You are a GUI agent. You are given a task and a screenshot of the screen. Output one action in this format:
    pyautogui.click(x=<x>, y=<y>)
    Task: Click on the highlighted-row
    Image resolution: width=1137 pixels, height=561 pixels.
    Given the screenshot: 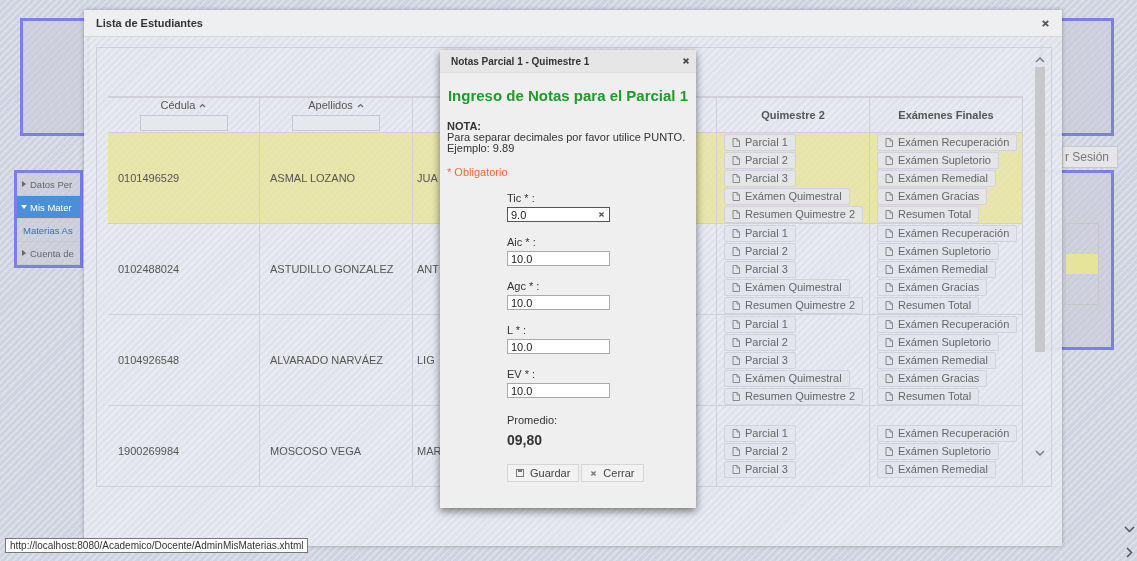 What is the action you would take?
    pyautogui.click(x=1082, y=264)
    